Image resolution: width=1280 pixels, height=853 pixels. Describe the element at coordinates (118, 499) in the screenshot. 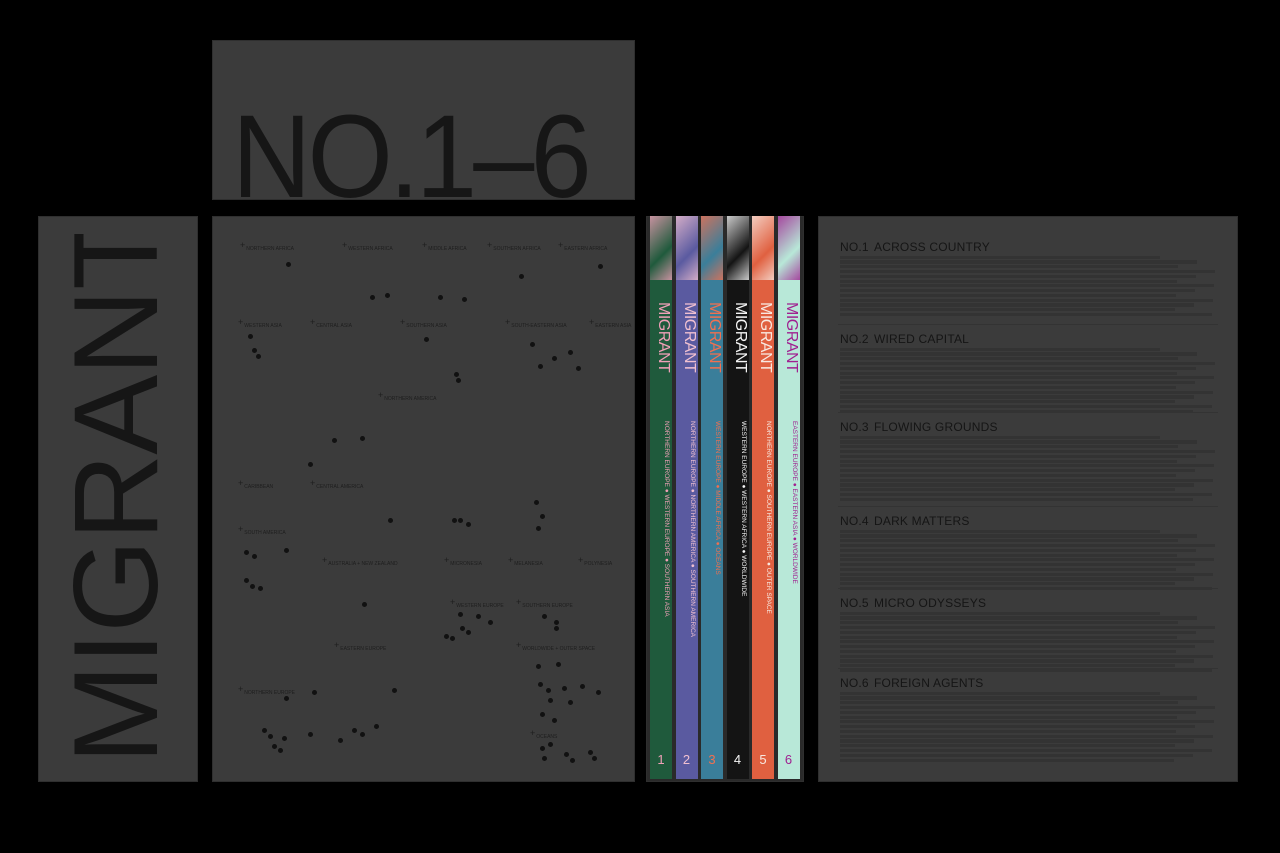

I see `spine-panel: MIGRANT` at that location.